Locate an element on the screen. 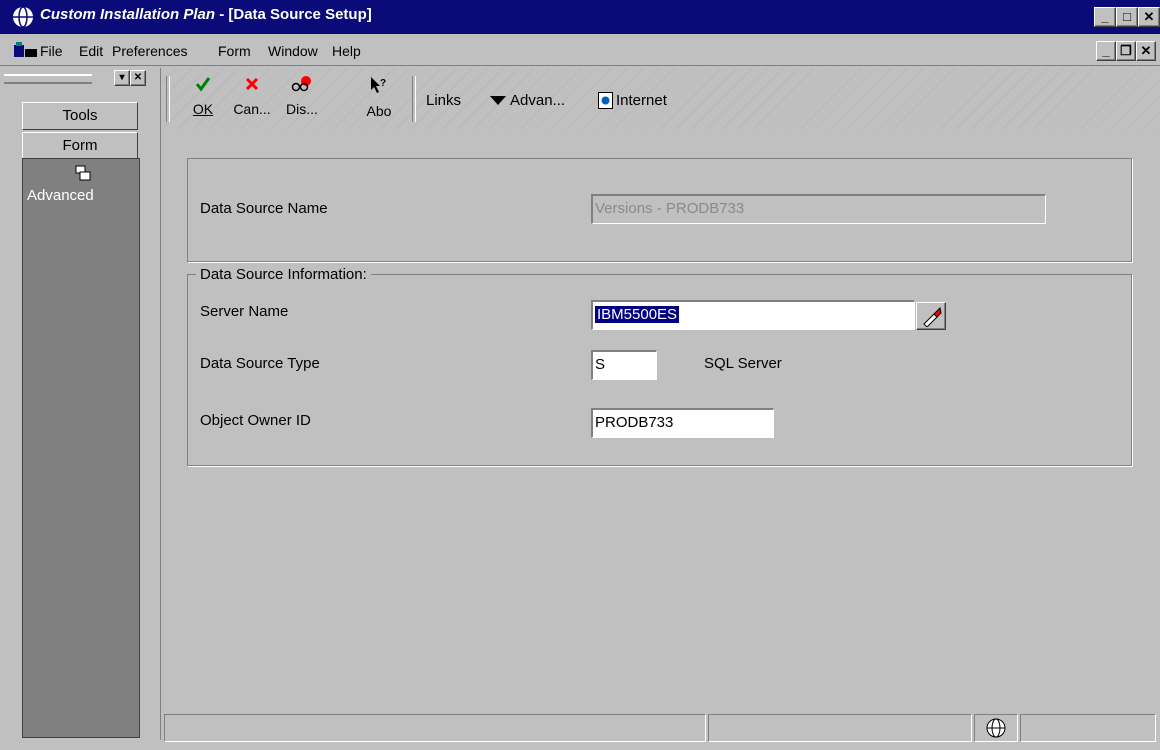  menu-help: Help is located at coordinates (346, 51).